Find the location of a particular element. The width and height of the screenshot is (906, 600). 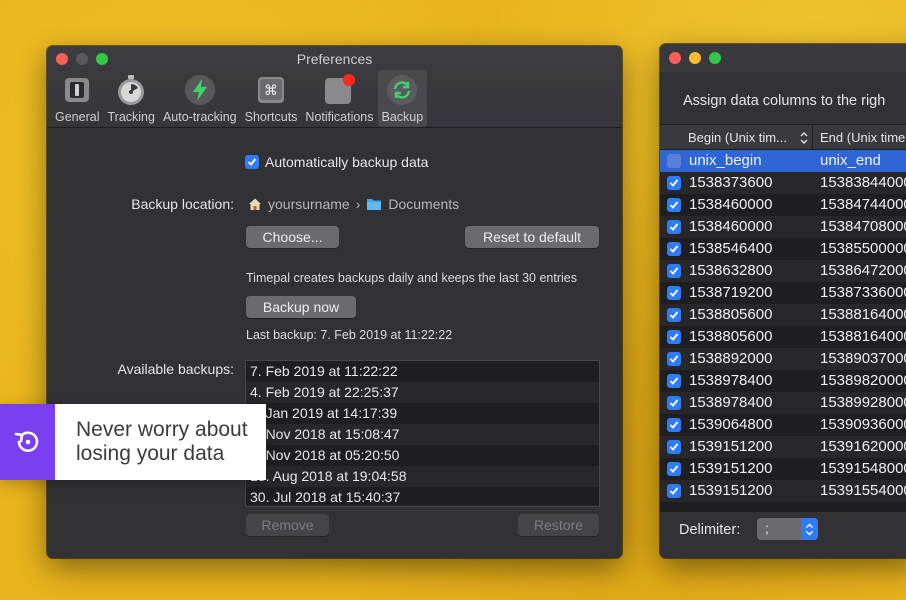

list-item: 15. Aug 2018 at 19:04:58 is located at coordinates (422, 476).